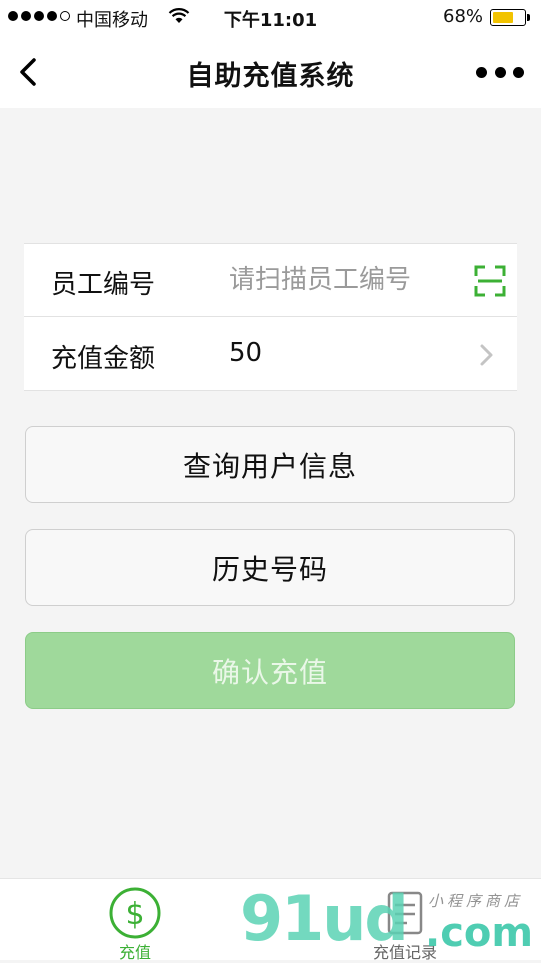 The width and height of the screenshot is (541, 963). I want to click on dollar-icon: $, so click(135, 913).